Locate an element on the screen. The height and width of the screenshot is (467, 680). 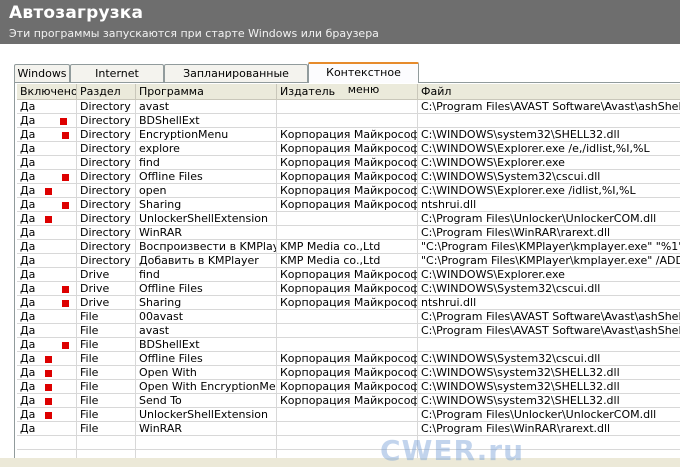
cell-file: C:\WINDOWS\Explorer.exe /e,/idlist,%I,%L is located at coordinates (549, 149).